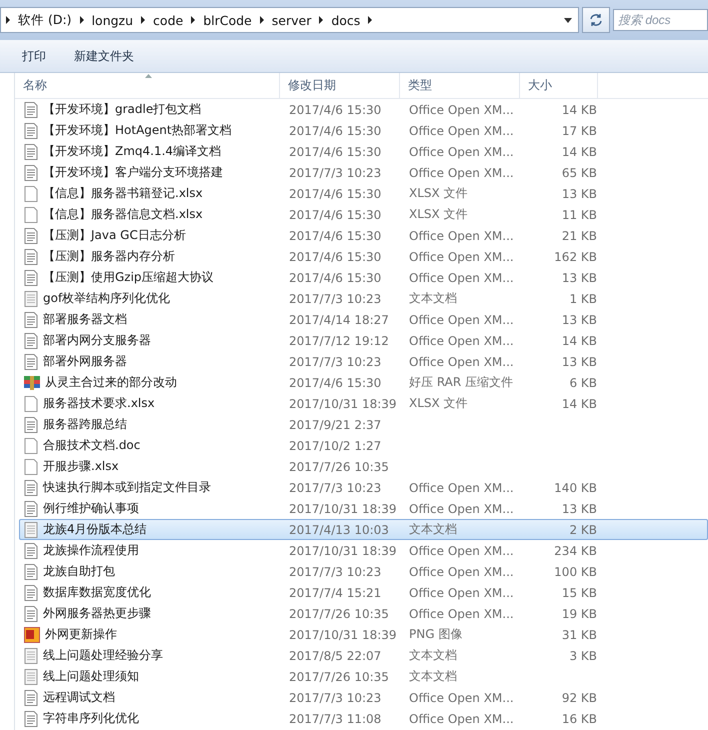 This screenshot has height=730, width=708. What do you see at coordinates (363, 298) in the screenshot?
I see `file-row: gof枚举结构序列化优化 2017/7/3 10:23 文本文档 1 KB` at bounding box center [363, 298].